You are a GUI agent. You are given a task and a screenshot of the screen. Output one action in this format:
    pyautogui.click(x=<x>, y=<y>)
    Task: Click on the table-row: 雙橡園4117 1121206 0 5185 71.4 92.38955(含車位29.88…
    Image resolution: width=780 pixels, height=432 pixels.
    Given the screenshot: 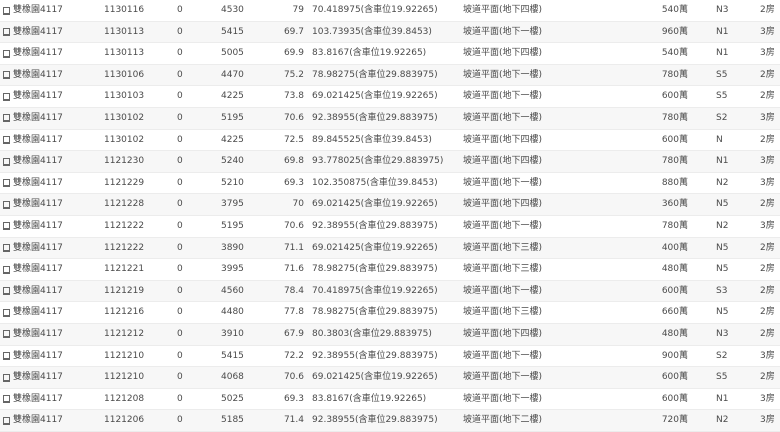 What is the action you would take?
    pyautogui.click(x=390, y=421)
    